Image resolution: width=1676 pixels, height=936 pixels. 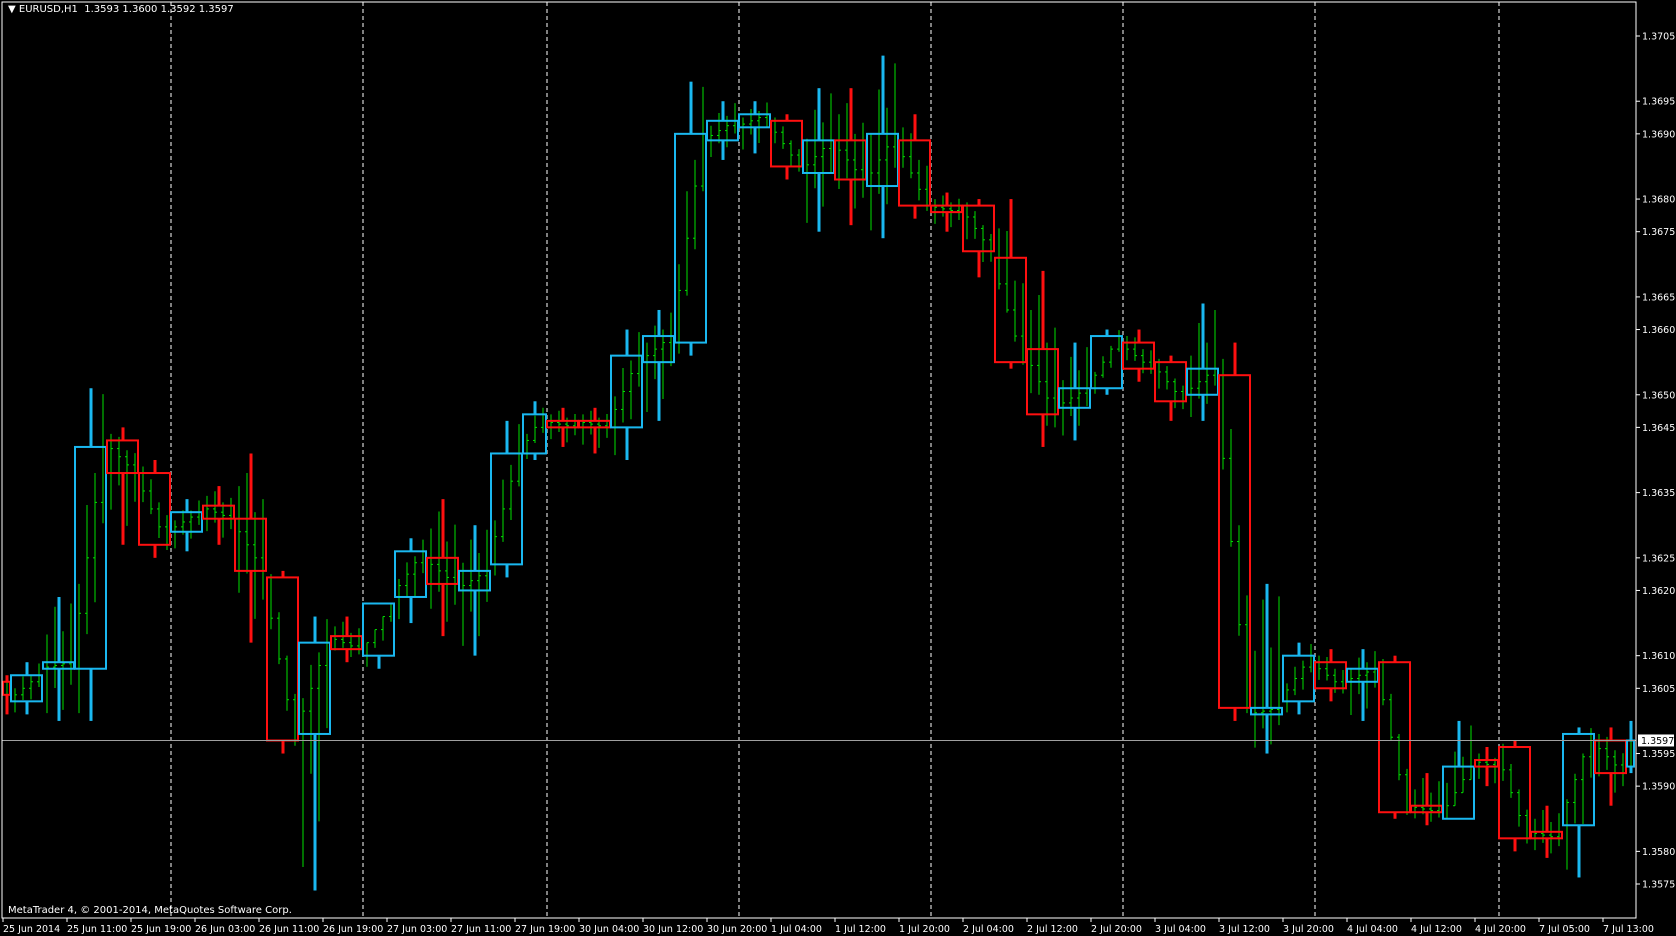 I want to click on y-tick-label: 1.3625, so click(x=1658, y=558).